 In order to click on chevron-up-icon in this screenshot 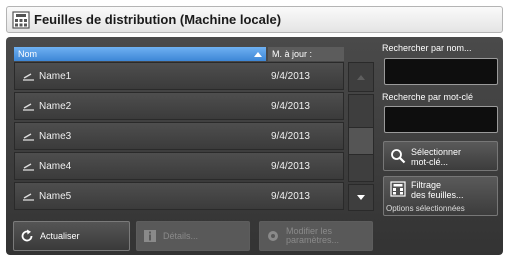, I will do `click(361, 77)`.